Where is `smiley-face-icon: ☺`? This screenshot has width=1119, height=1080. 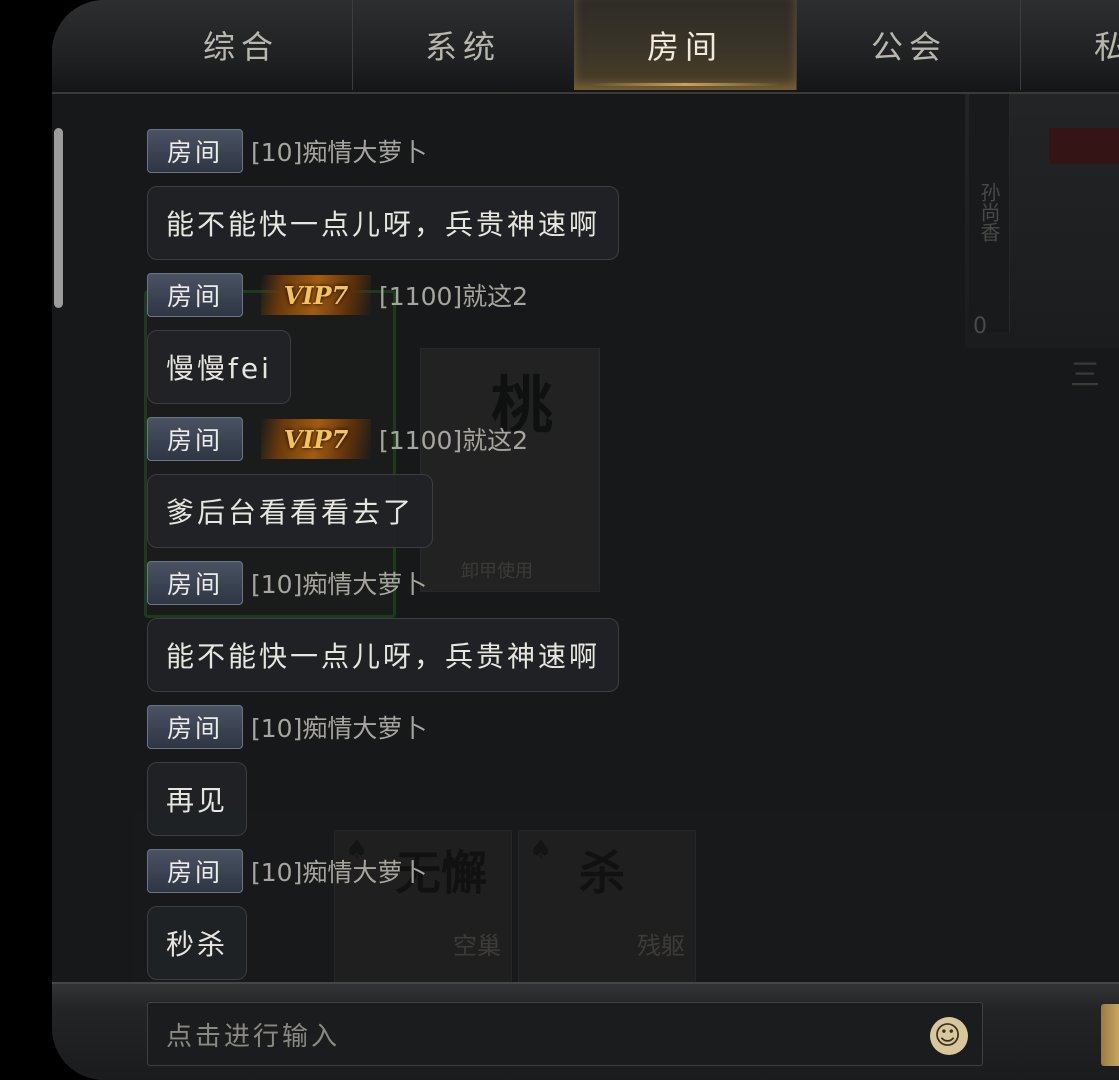
smiley-face-icon: ☺ is located at coordinates (949, 1036).